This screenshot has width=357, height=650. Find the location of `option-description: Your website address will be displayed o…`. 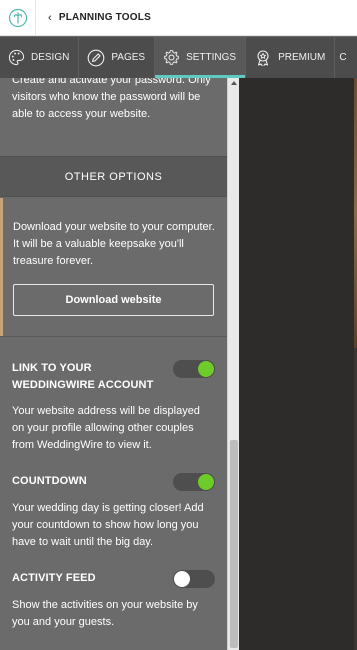

option-description: Your website address will be displayed o… is located at coordinates (106, 428).